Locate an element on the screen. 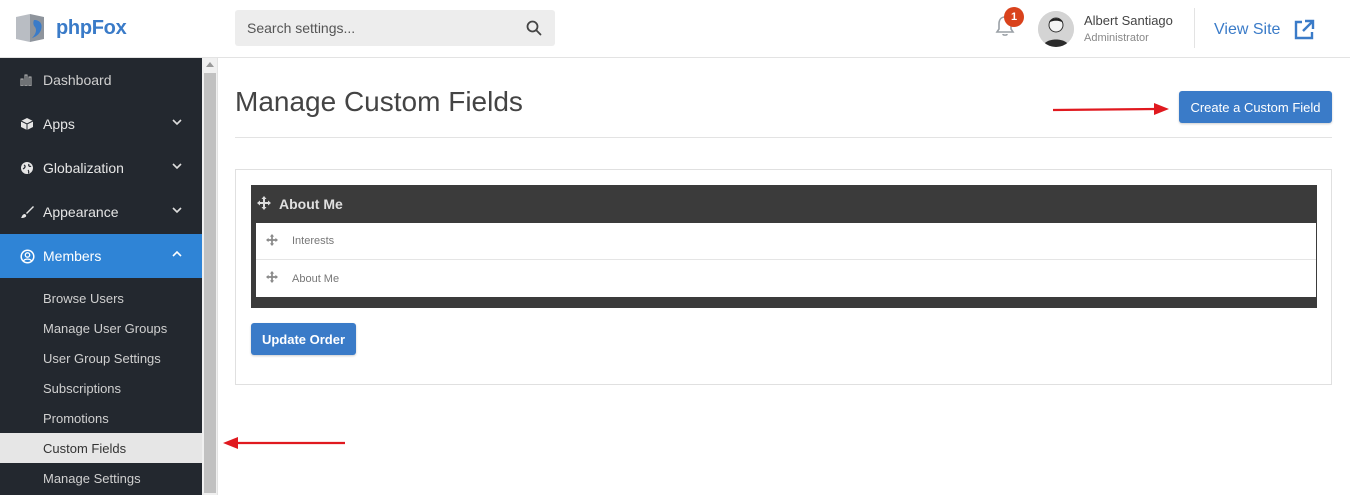  globe-icon is located at coordinates (27, 168).